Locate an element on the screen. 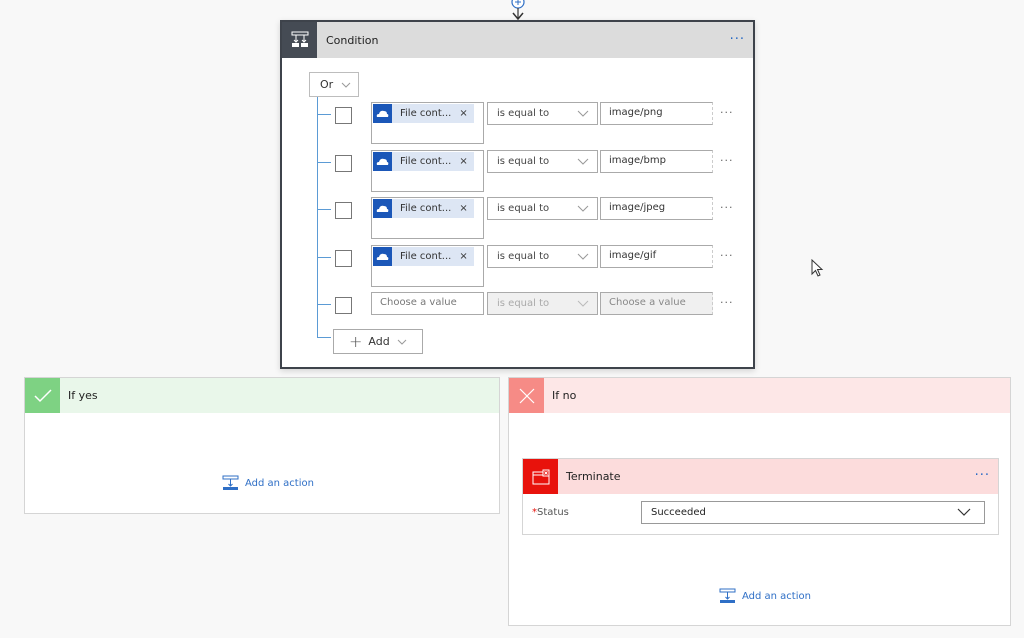 This screenshot has height=638, width=1024. group-operator-dropdown: Or is located at coordinates (334, 84).